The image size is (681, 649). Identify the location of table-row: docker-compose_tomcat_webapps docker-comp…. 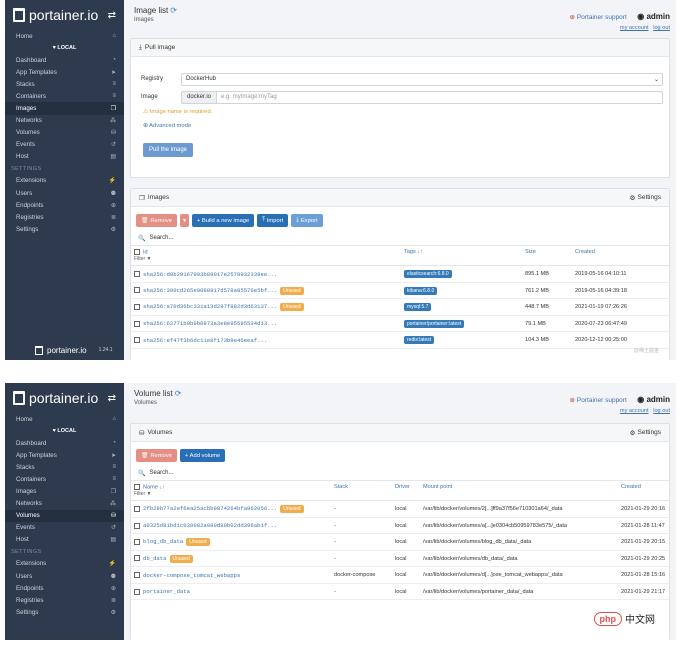
(400, 575).